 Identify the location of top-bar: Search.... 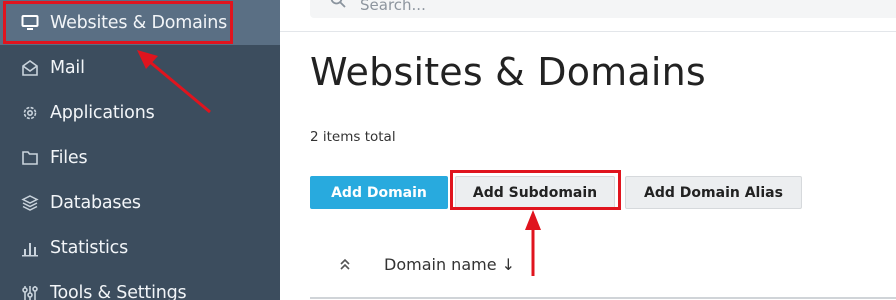
(588, 16).